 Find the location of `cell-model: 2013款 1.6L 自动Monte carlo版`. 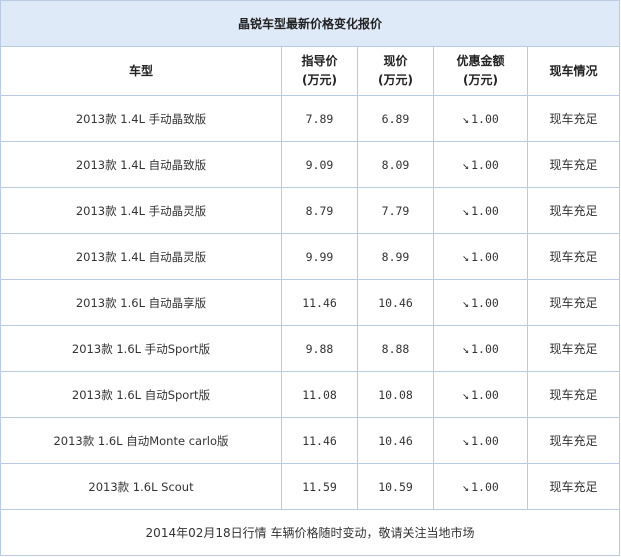

cell-model: 2013款 1.6L 自动Monte carlo版 is located at coordinates (141, 440).